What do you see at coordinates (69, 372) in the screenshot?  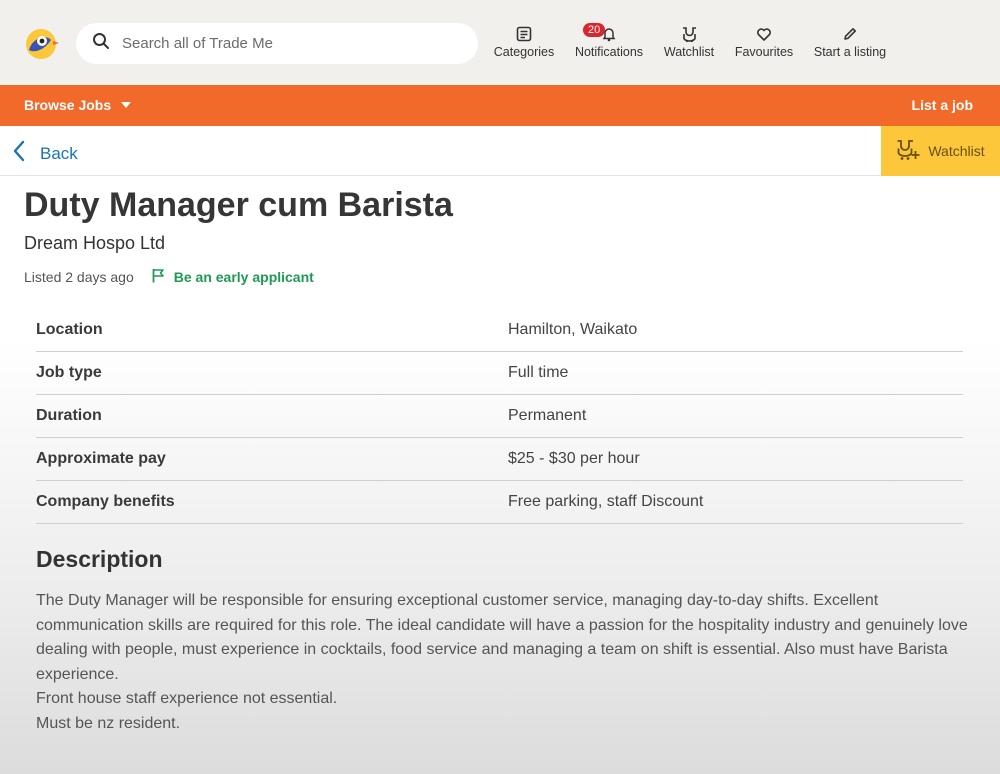 I see `detail-label: Job type` at bounding box center [69, 372].